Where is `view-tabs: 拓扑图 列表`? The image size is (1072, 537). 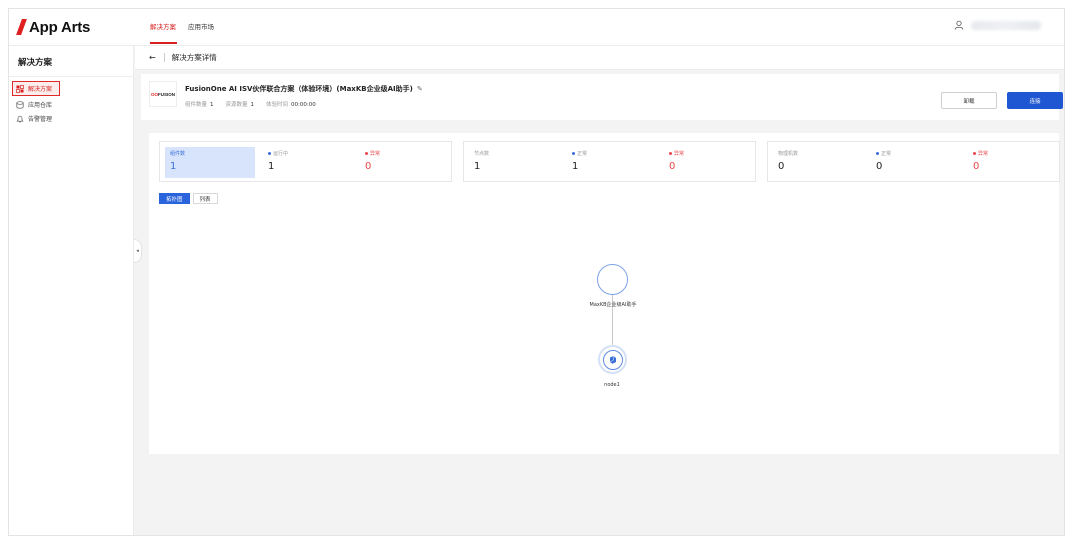 view-tabs: 拓扑图 列表 is located at coordinates (190, 198).